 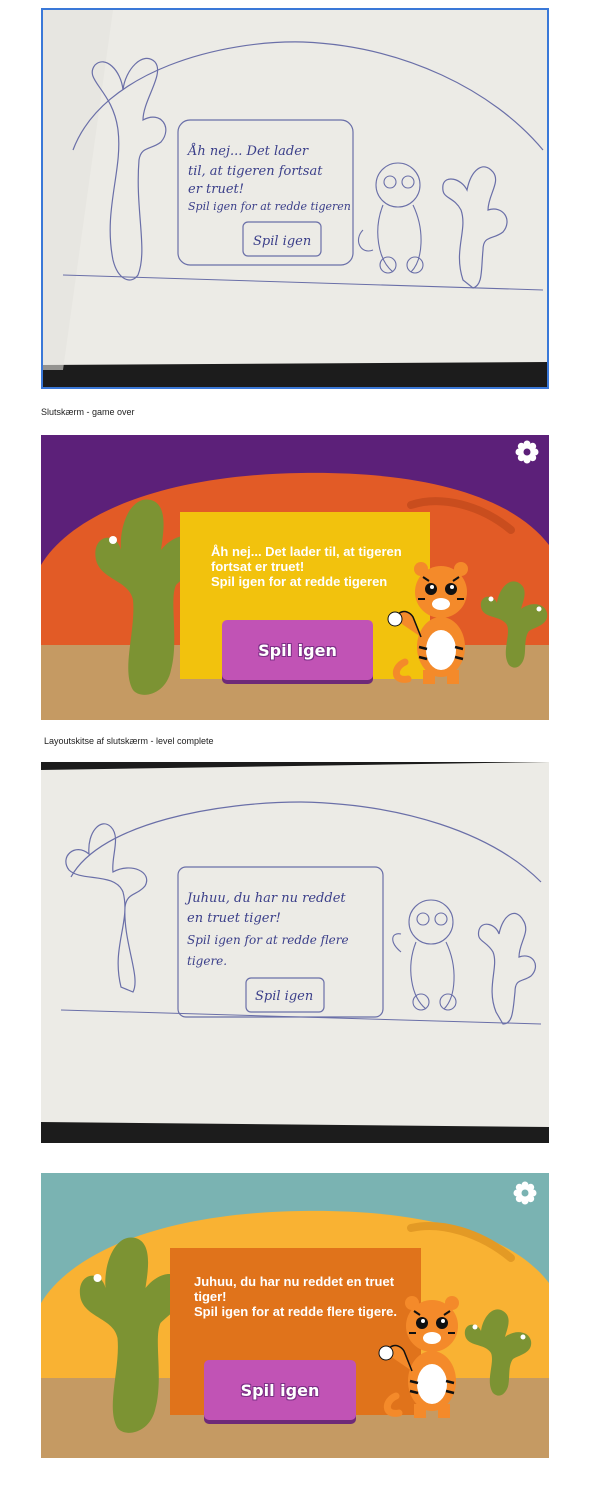 What do you see at coordinates (268, 940) in the screenshot?
I see `sketch-line-3: Spil igen for at redde flere` at bounding box center [268, 940].